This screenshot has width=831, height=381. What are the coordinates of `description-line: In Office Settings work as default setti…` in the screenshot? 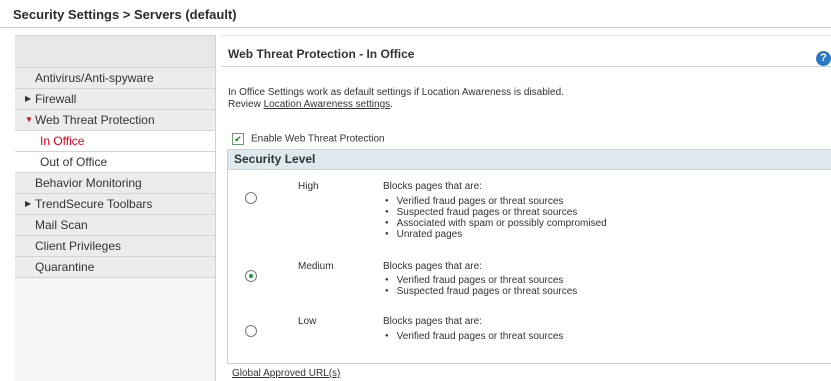 It's located at (396, 92).